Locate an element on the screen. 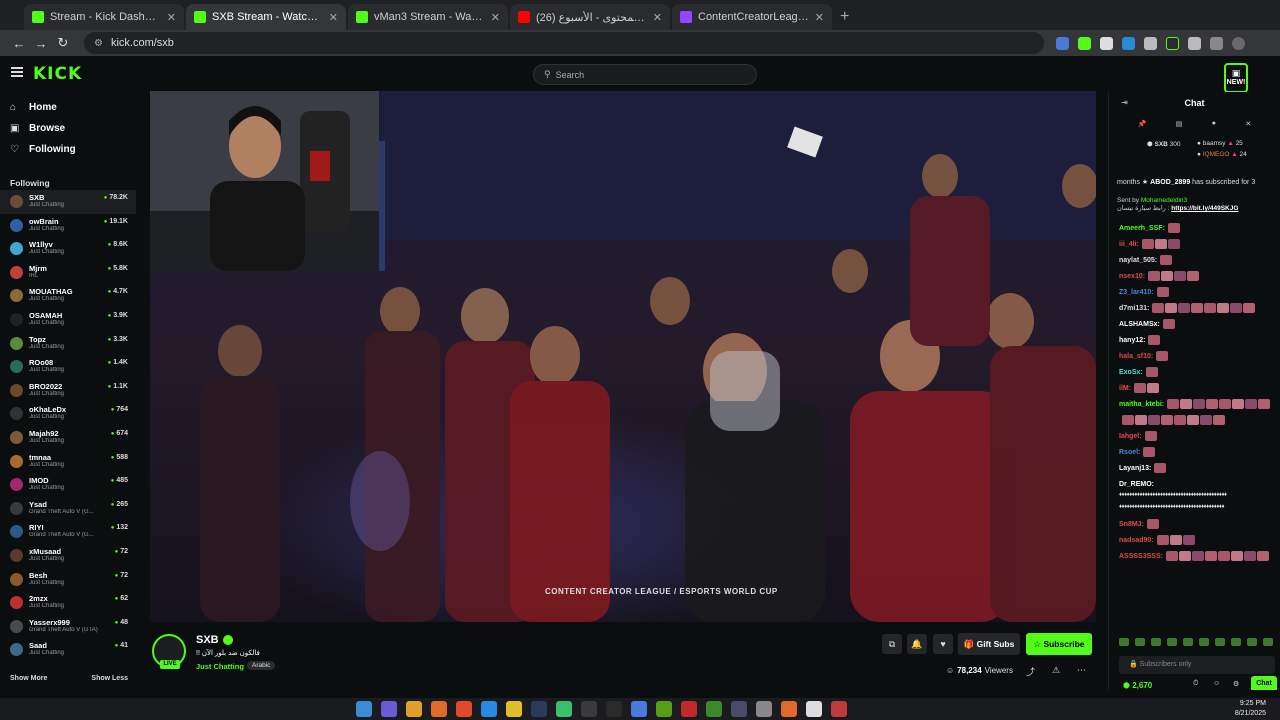 Image resolution: width=1280 pixels, height=720 pixels. forward-icon: → is located at coordinates (41, 43).